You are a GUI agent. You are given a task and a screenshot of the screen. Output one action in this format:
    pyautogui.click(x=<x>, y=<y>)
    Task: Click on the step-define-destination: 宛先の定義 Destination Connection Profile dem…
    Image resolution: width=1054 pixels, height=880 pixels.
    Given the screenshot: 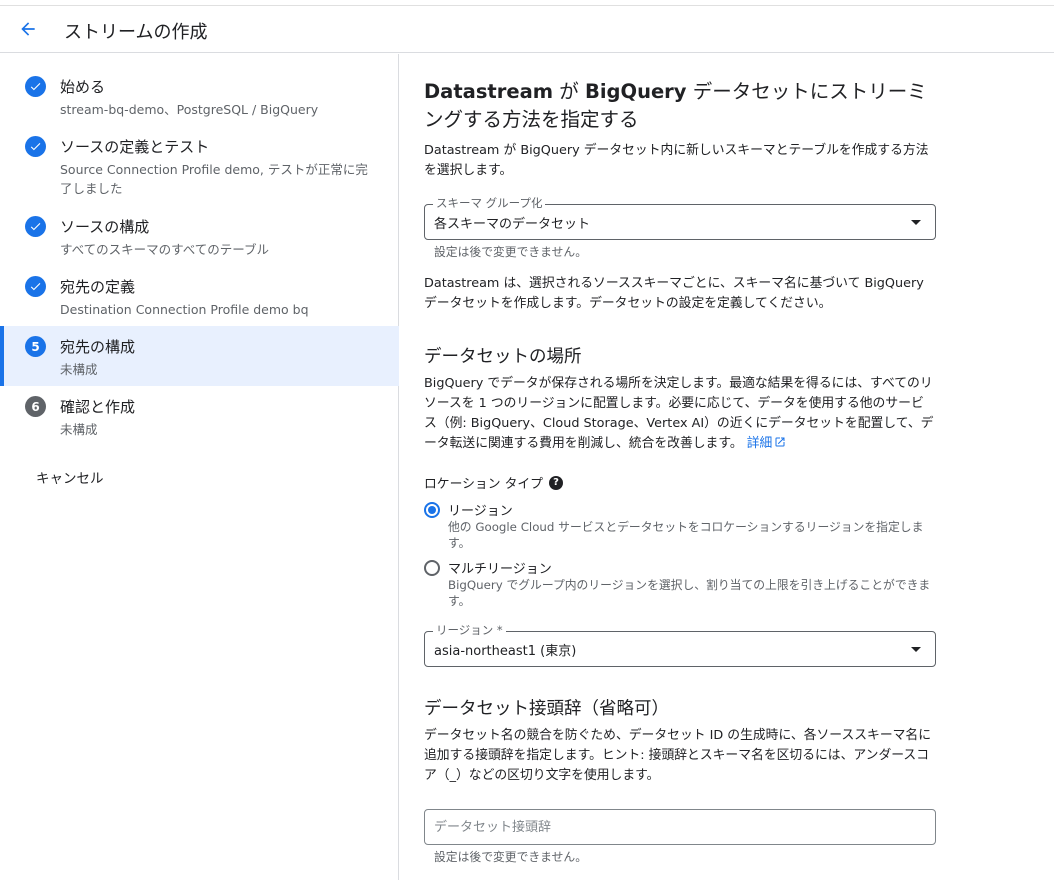 What is the action you would take?
    pyautogui.click(x=199, y=296)
    